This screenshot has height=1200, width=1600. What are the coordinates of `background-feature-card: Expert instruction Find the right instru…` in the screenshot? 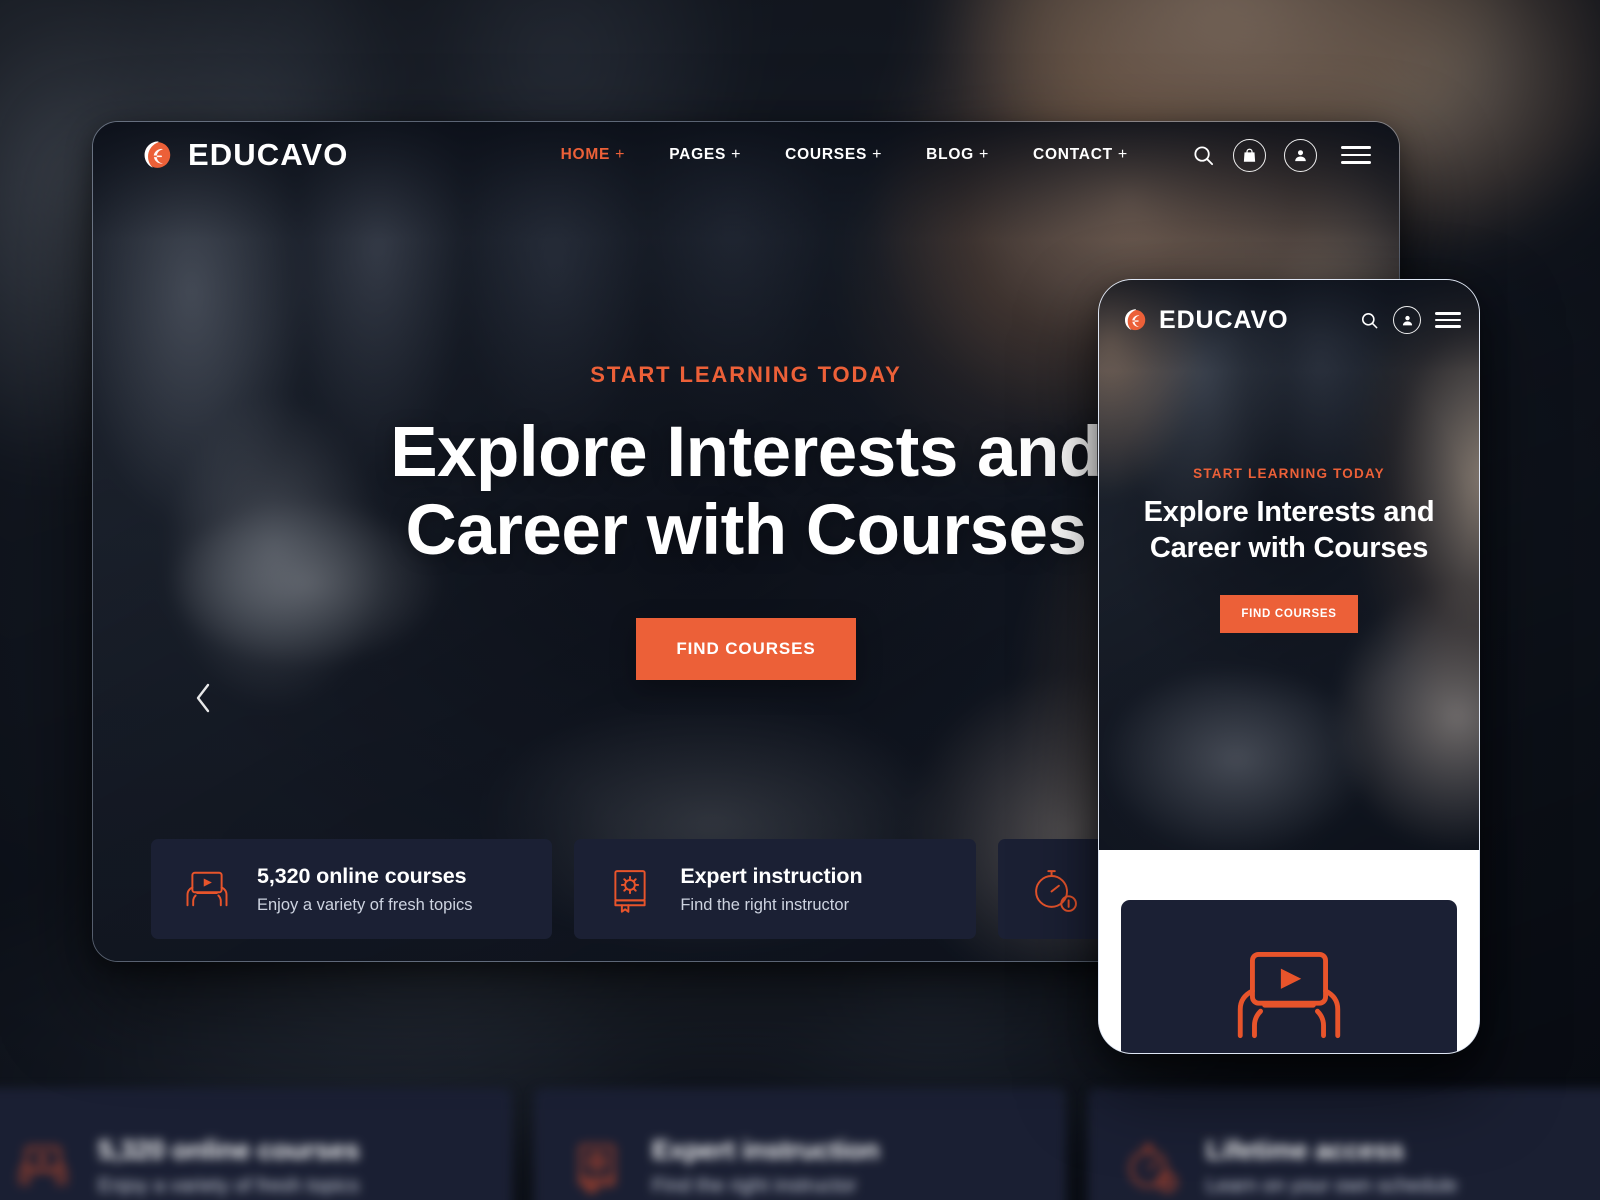 It's located at (800, 1144).